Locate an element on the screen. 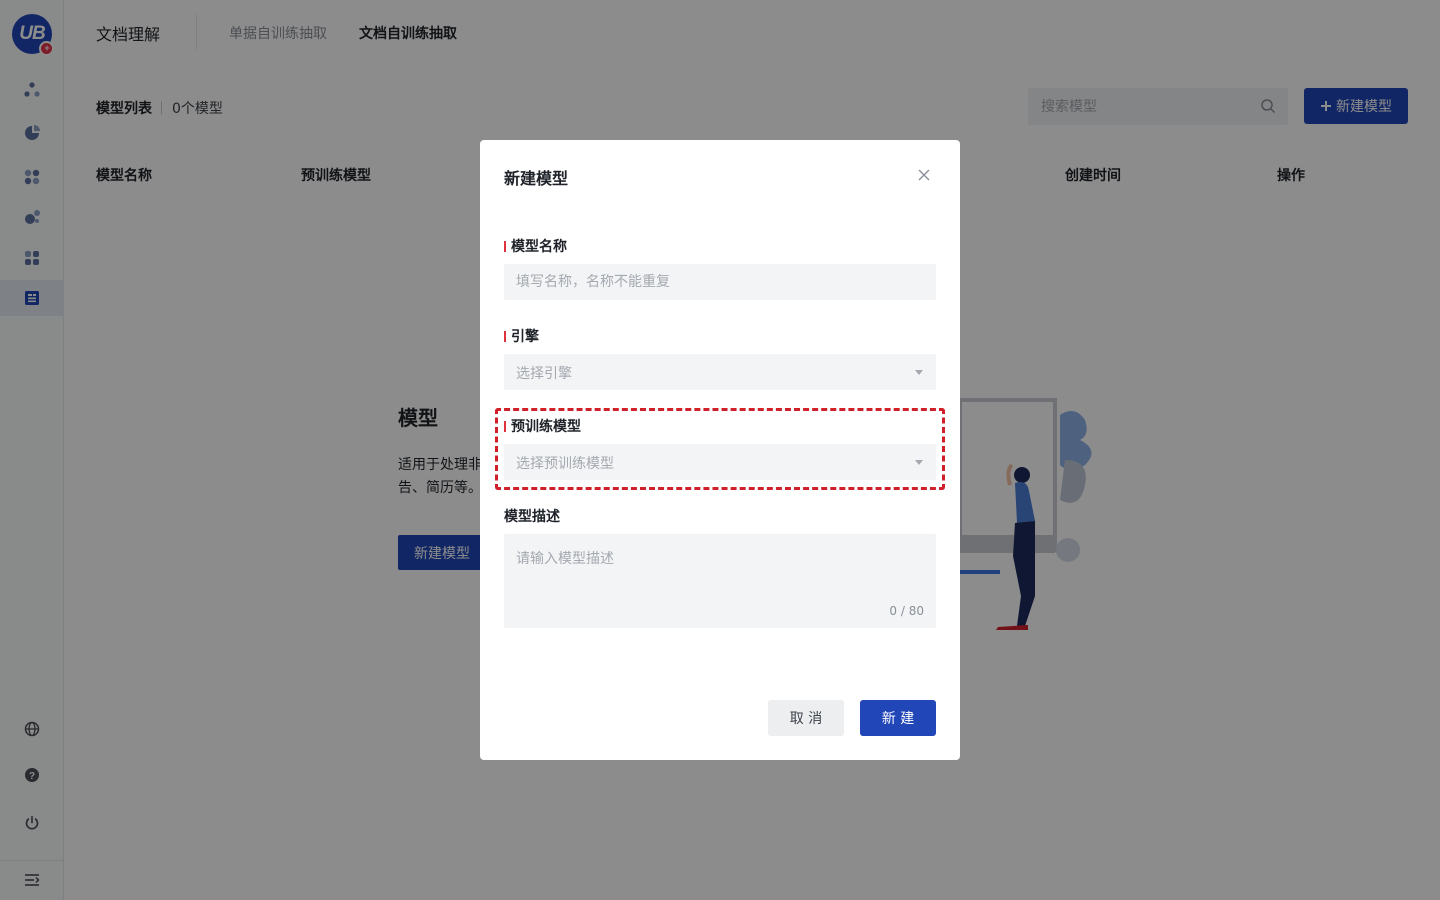  create-button: 新 建 is located at coordinates (898, 718).